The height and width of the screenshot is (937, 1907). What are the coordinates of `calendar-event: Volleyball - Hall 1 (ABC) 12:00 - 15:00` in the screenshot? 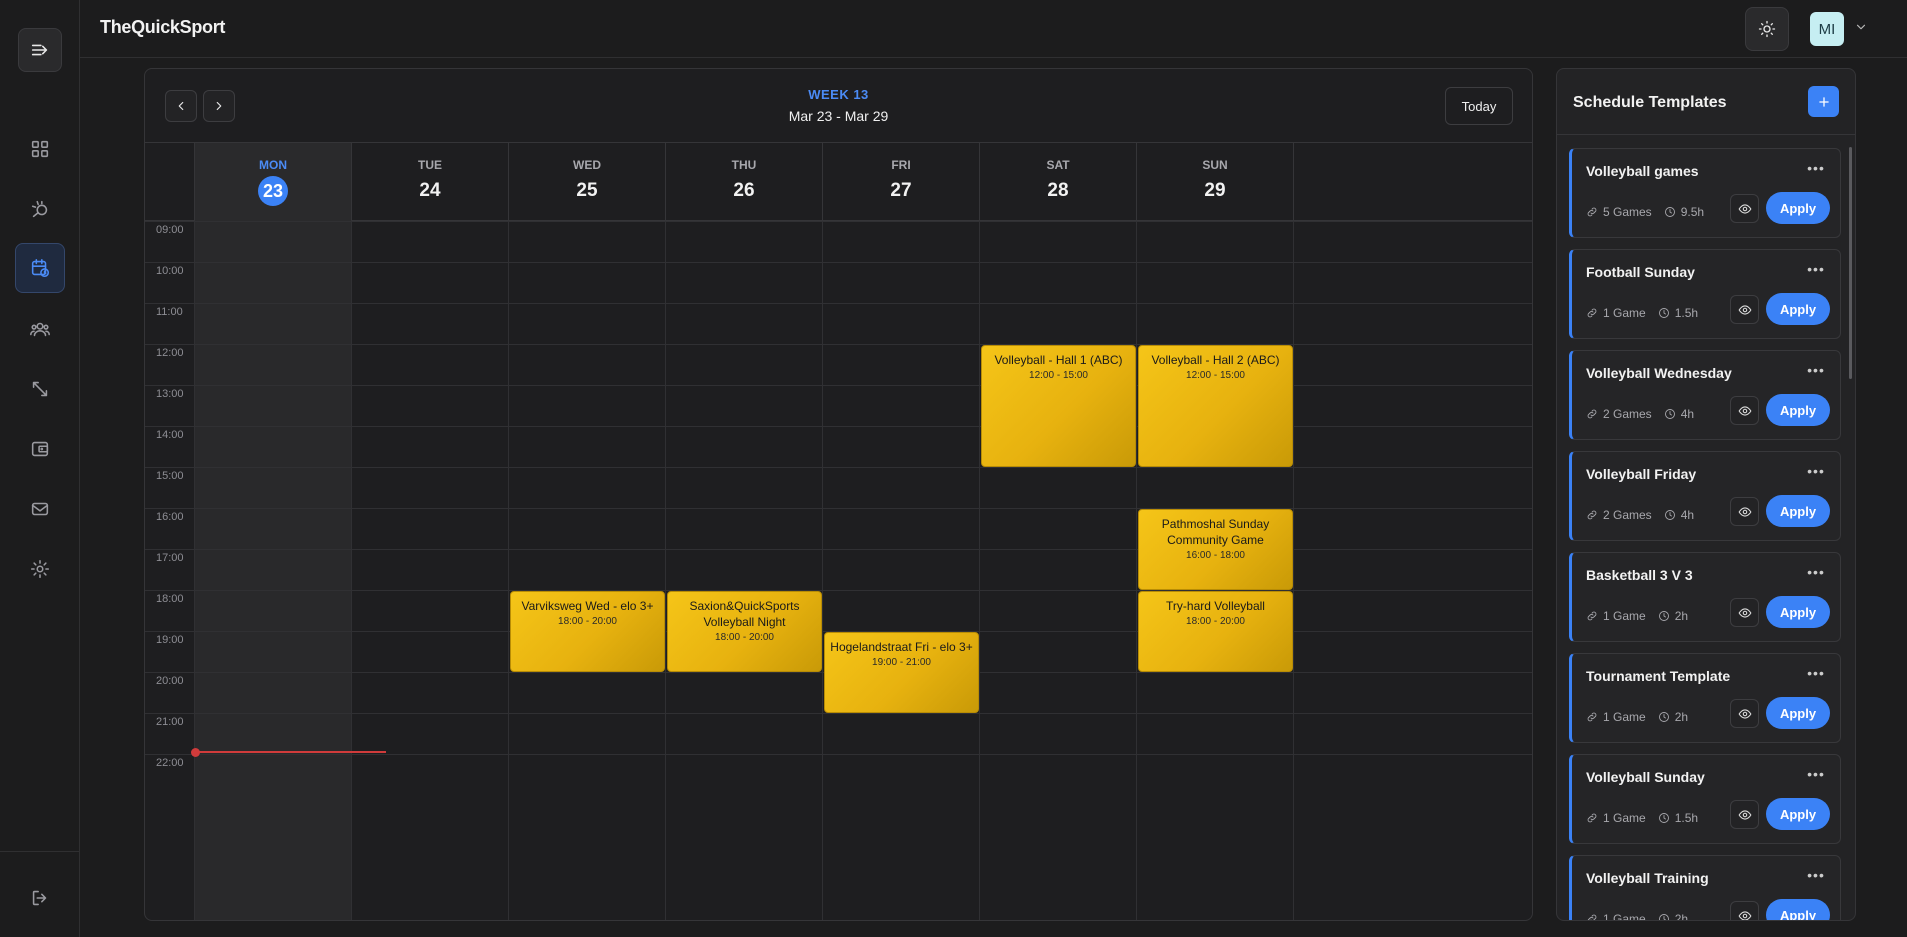 It's located at (1058, 406).